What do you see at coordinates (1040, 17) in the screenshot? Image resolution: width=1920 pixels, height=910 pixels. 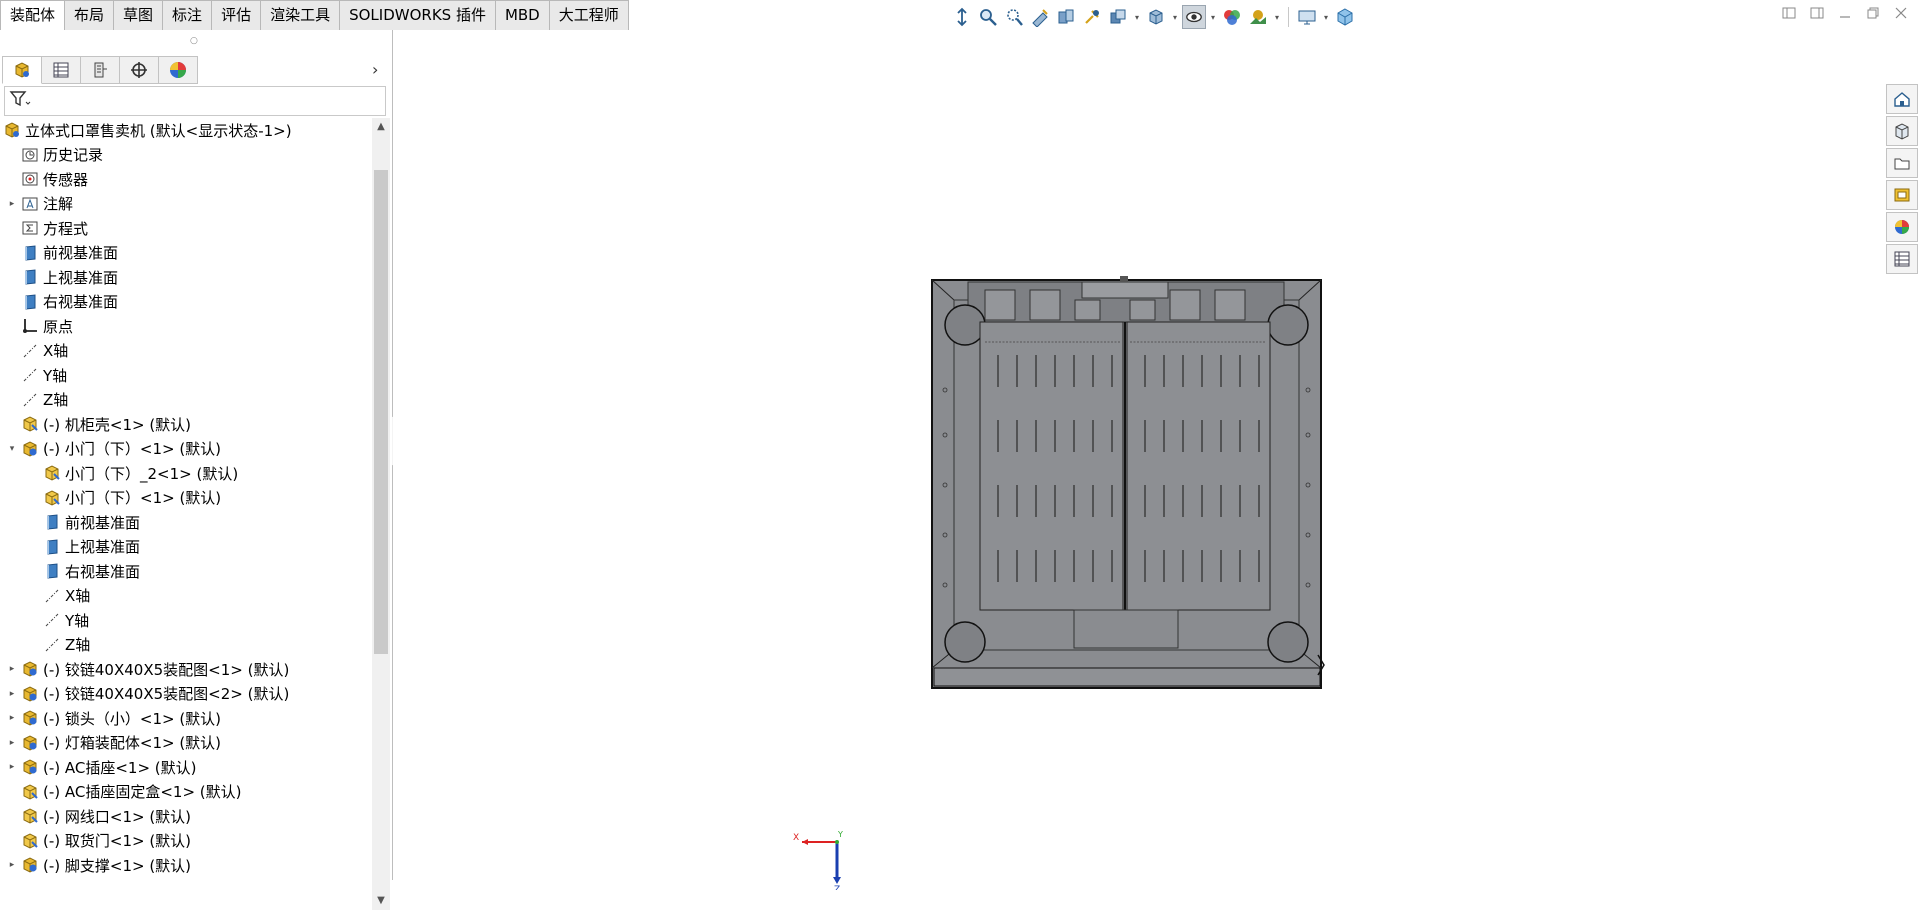 I see `section-view-icon` at bounding box center [1040, 17].